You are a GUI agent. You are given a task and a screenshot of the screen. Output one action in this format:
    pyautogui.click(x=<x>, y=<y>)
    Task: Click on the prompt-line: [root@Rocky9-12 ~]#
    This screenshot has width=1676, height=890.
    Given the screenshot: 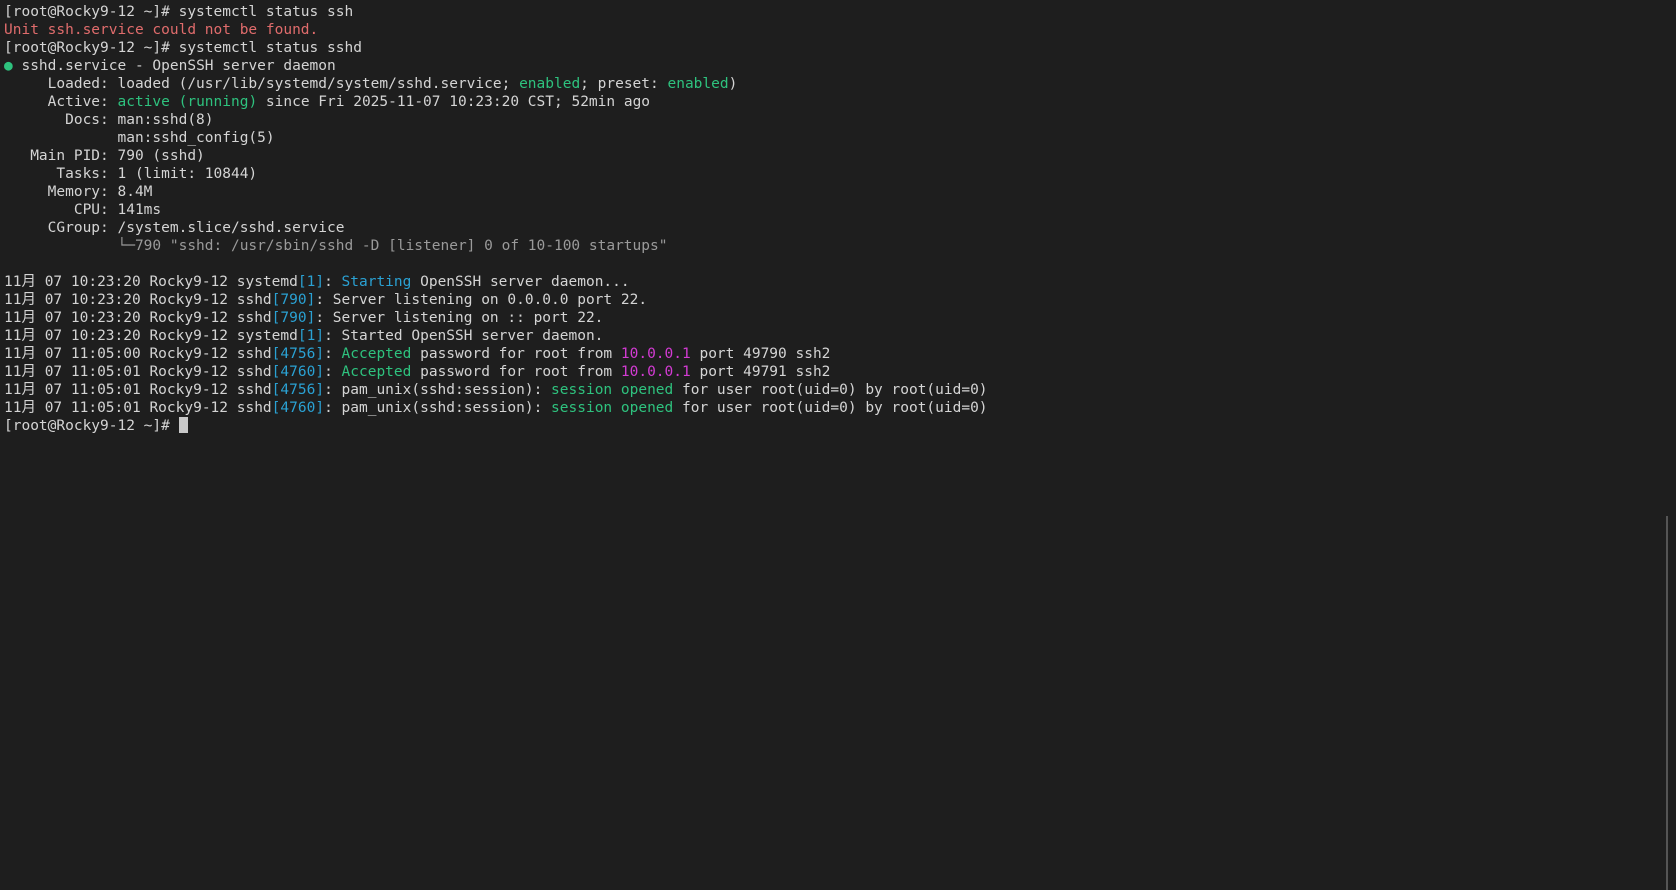 What is the action you would take?
    pyautogui.click(x=840, y=426)
    